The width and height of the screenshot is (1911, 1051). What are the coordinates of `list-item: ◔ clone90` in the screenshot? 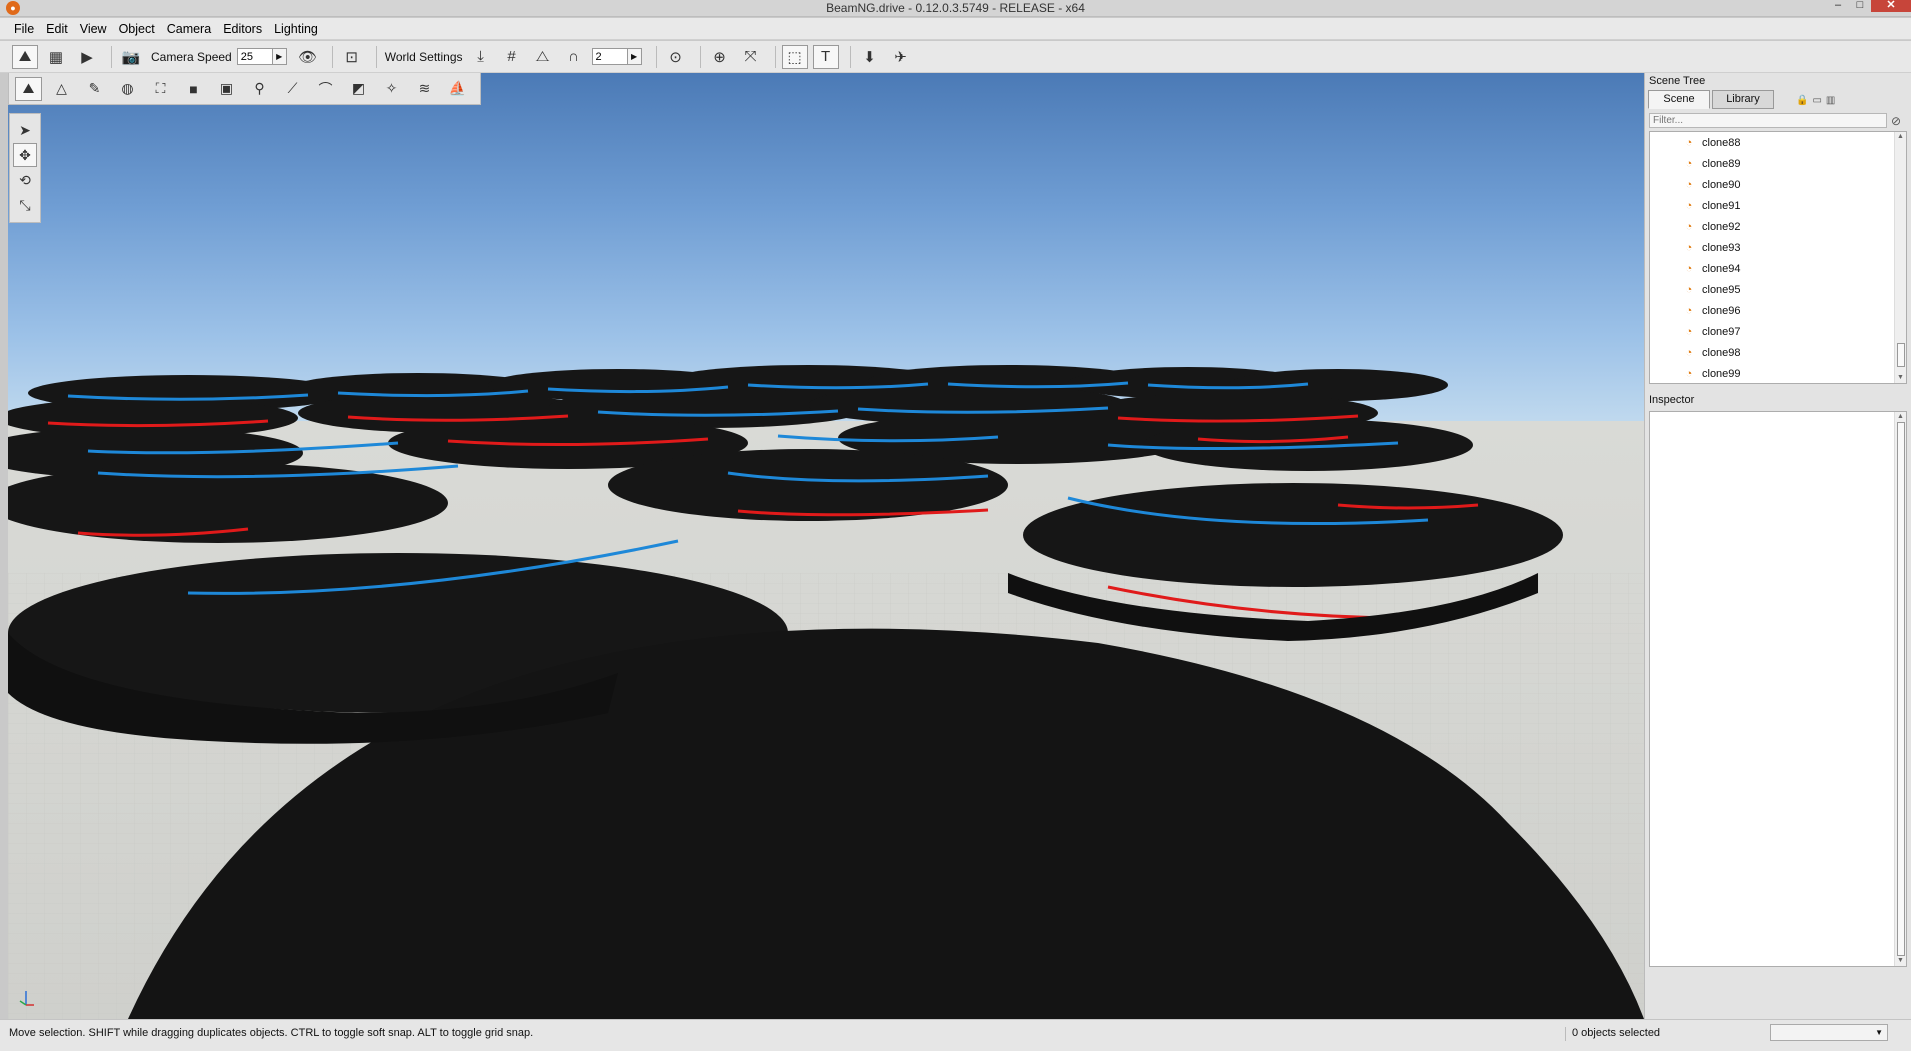 It's located at (1778, 184).